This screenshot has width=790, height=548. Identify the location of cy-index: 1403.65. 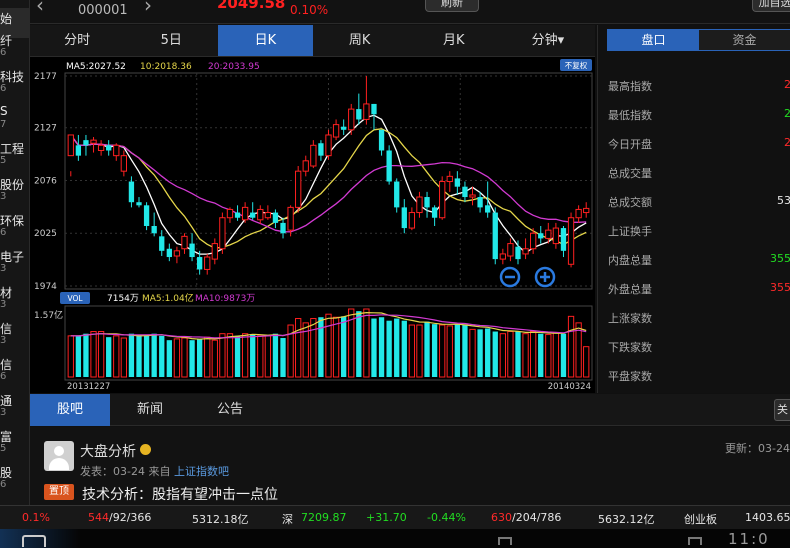
(767, 517).